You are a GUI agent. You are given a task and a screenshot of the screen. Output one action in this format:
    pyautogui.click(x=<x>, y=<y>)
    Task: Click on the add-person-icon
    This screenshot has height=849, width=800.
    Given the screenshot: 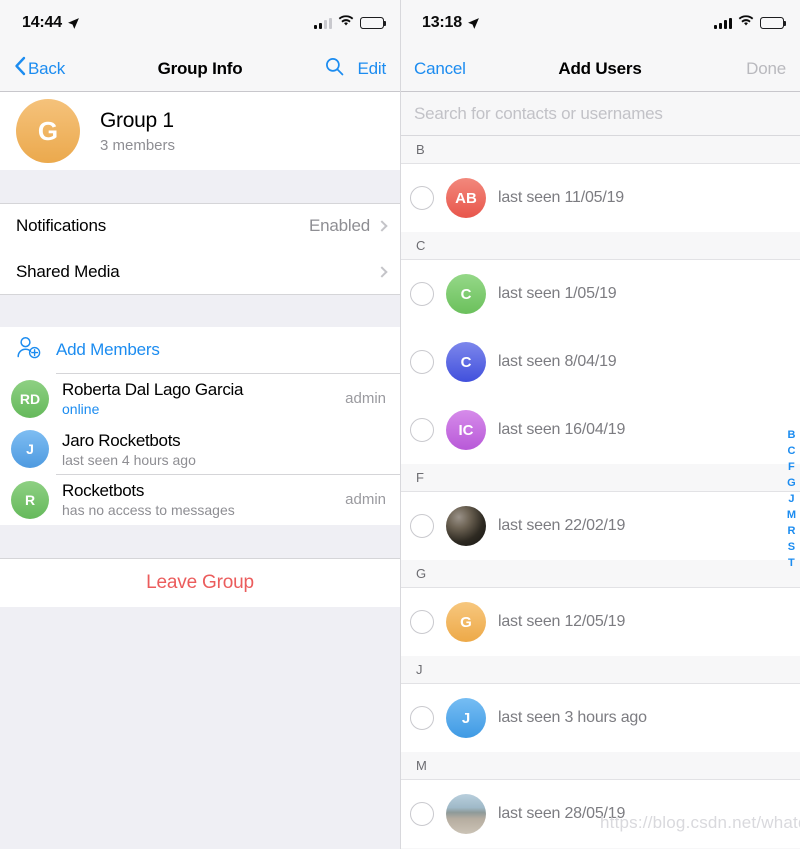 What is the action you would take?
    pyautogui.click(x=29, y=350)
    